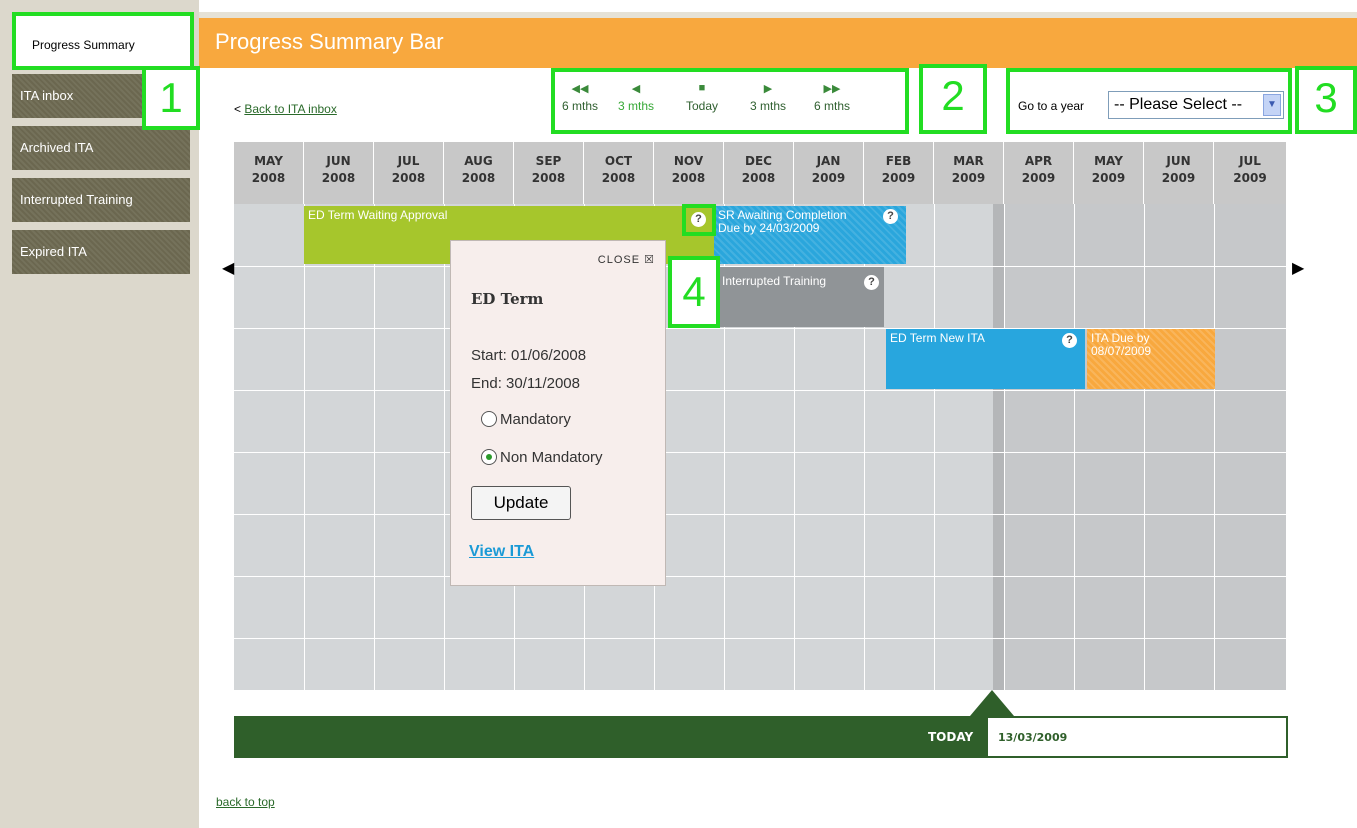 This screenshot has width=1357, height=828. Describe the element at coordinates (759, 173) in the screenshot. I see `month-header: DEC 2008` at that location.